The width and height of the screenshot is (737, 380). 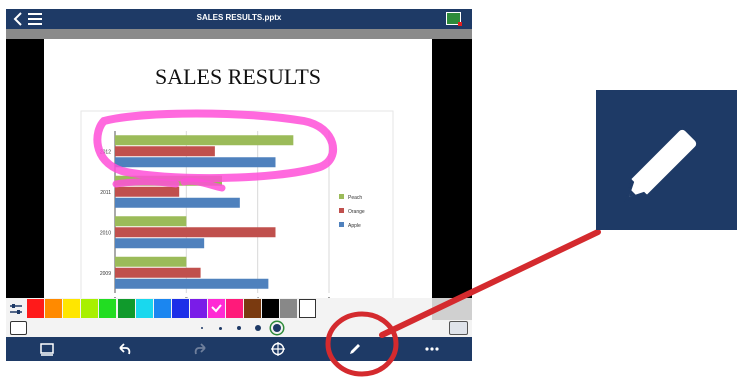 I want to click on pen-icon, so click(x=660, y=165).